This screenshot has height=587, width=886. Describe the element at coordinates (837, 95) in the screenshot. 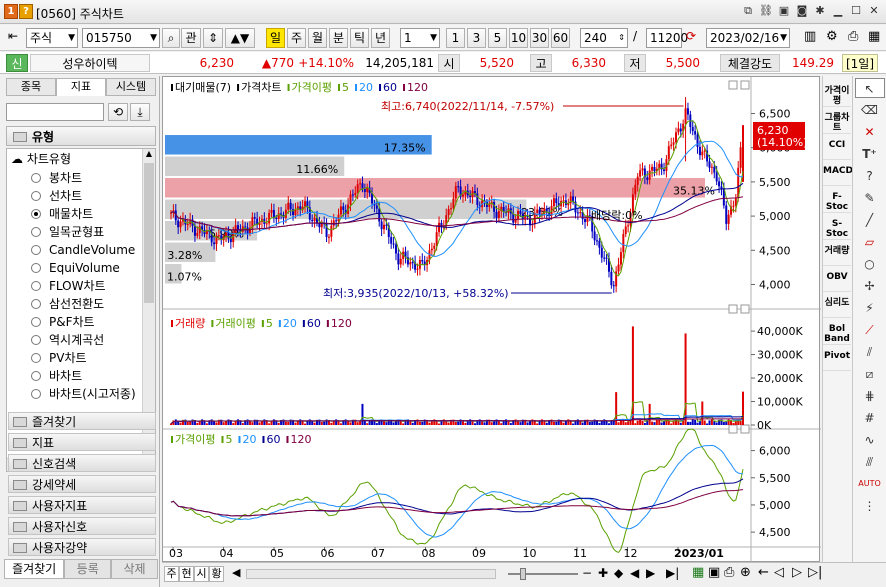

I see `indicator-button: 가격이평` at that location.